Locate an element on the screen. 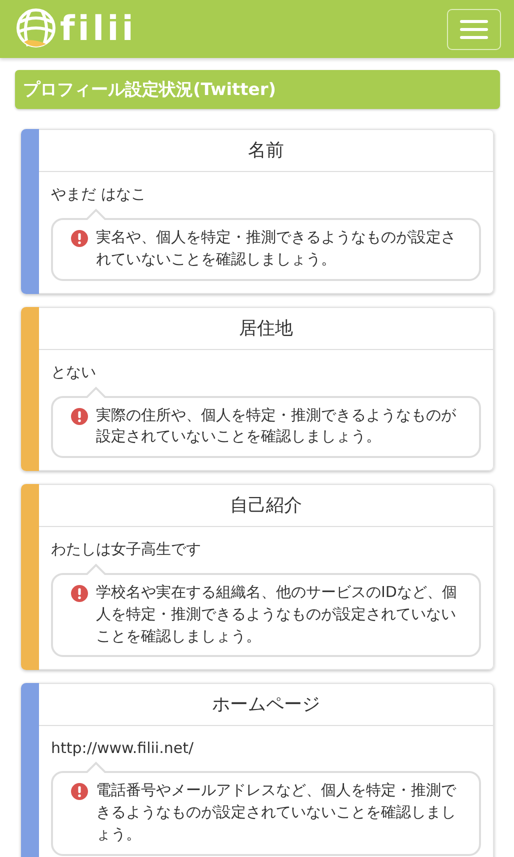  field-value: わたしは女子高生です is located at coordinates (126, 549).